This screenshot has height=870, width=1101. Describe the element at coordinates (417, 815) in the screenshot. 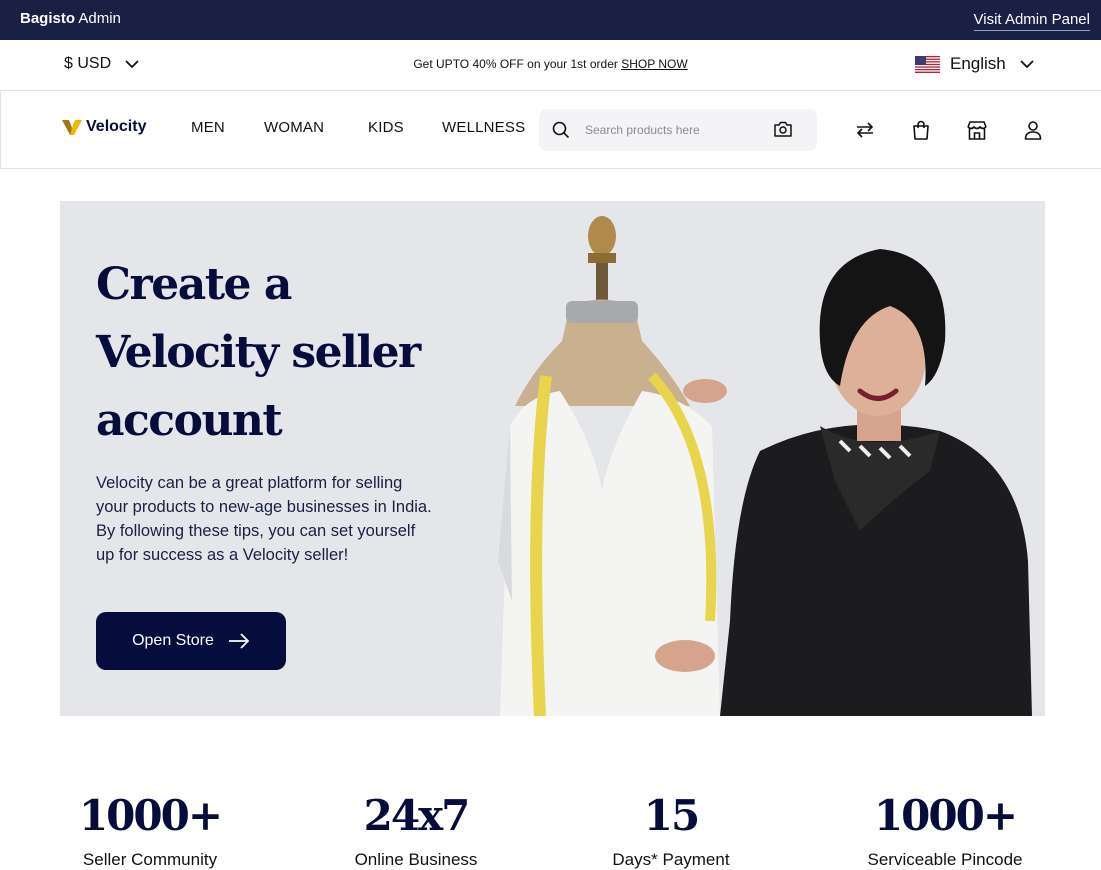

I see `stat-number: 24x7` at that location.